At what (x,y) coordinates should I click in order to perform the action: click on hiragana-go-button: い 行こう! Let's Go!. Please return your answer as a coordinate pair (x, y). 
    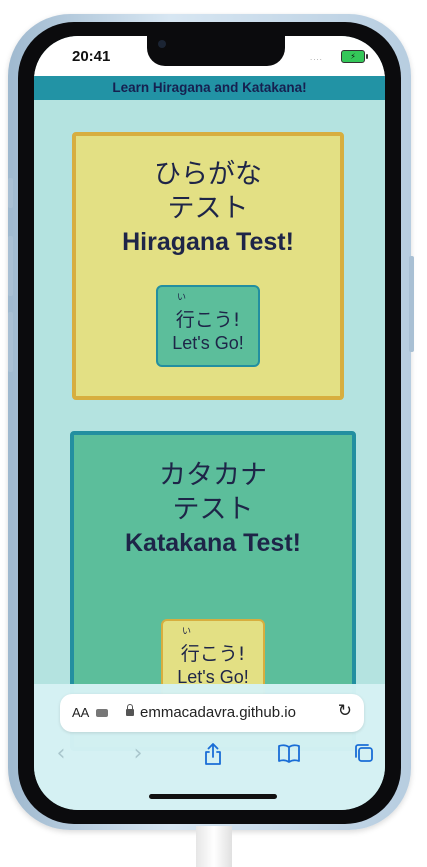
    Looking at the image, I should click on (208, 326).